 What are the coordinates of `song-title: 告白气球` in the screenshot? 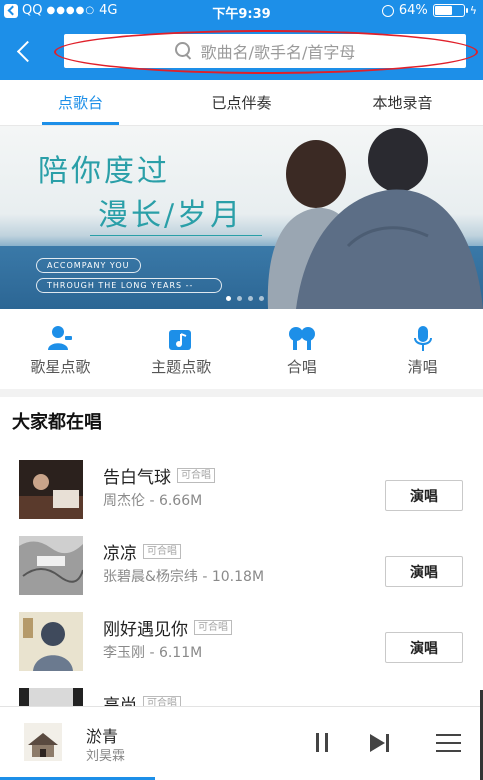 It's located at (137, 478).